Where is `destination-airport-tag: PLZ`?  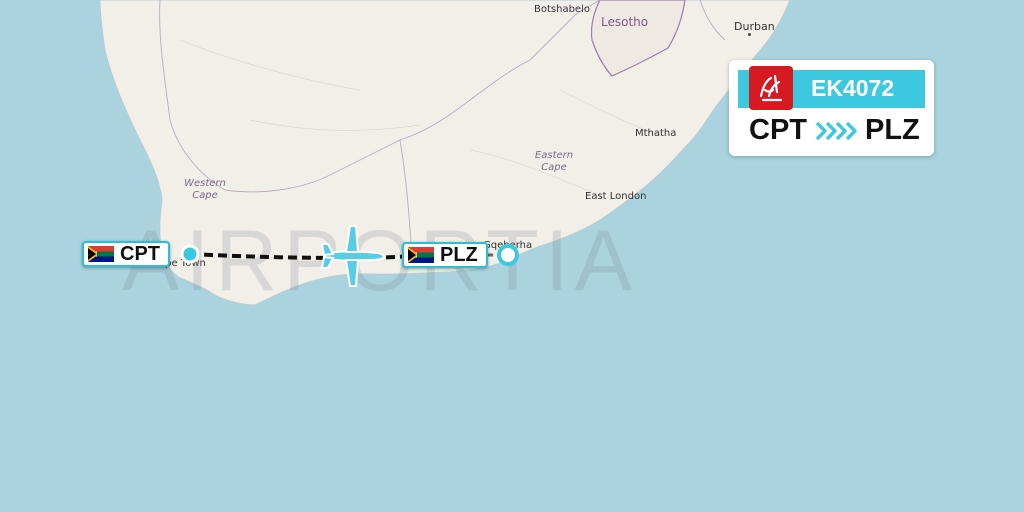 destination-airport-tag: PLZ is located at coordinates (445, 255).